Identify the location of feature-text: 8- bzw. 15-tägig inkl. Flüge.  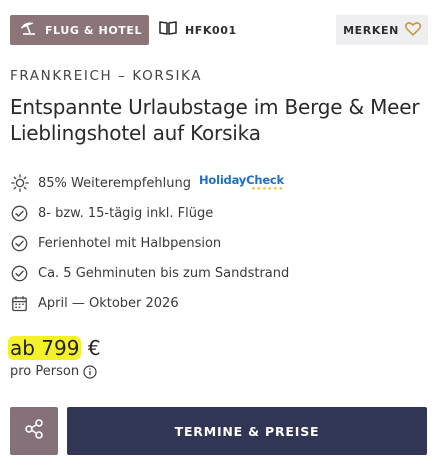
(126, 213).